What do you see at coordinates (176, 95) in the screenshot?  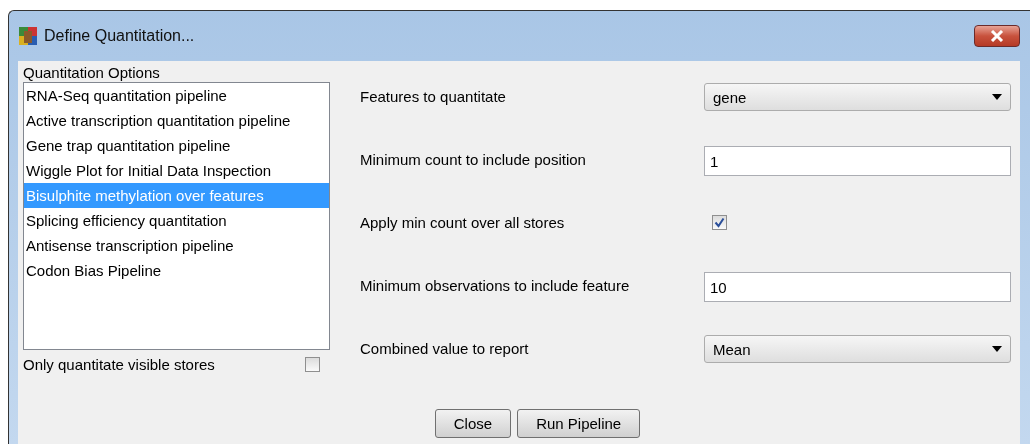 I see `list-item: RNA-Seq quantitation pipeline` at bounding box center [176, 95].